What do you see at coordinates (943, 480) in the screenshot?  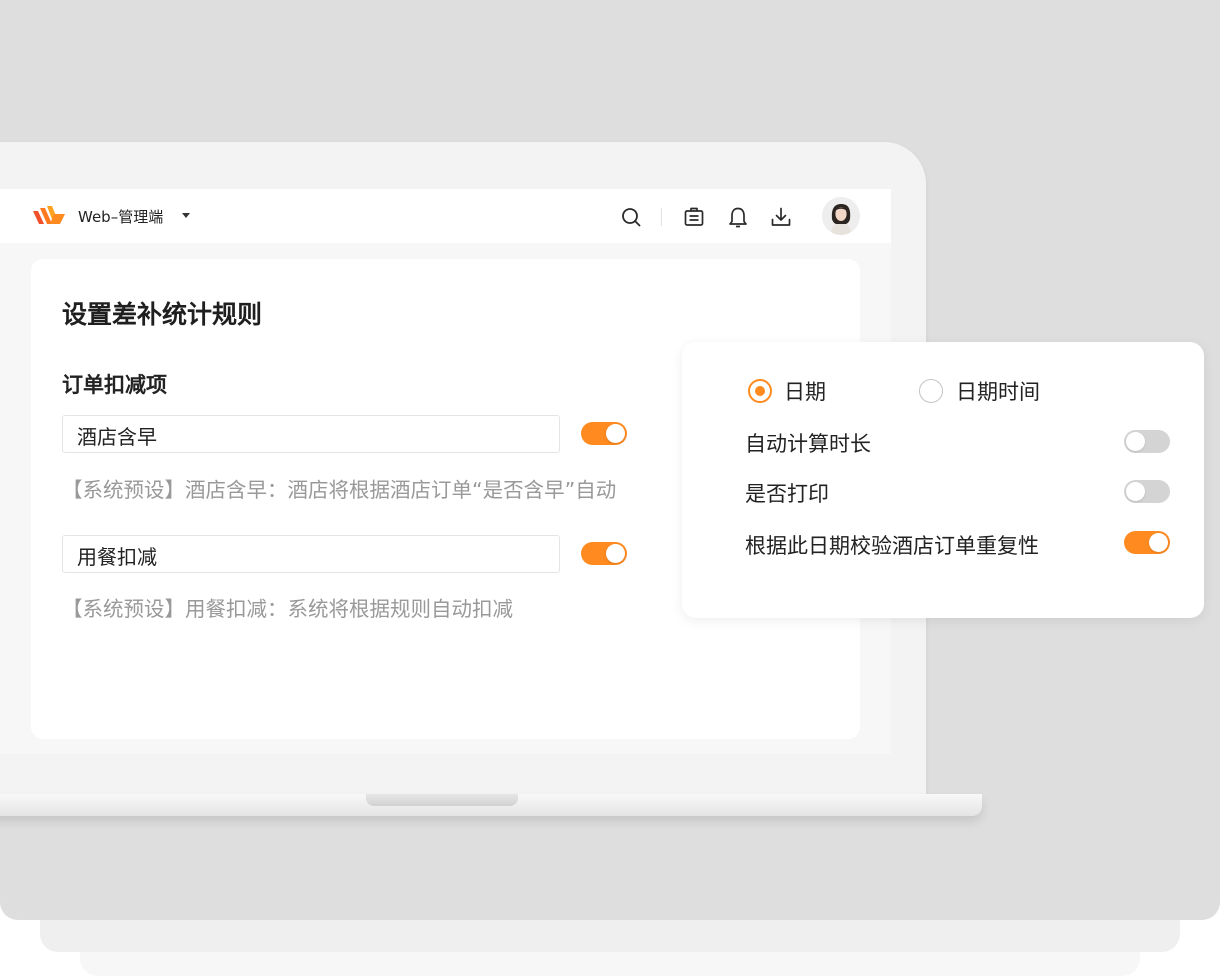 I see `date-settings-popup: 日期 日期时间 自动计算时长 是否打印 根据此日期校验酒店订单重复性` at bounding box center [943, 480].